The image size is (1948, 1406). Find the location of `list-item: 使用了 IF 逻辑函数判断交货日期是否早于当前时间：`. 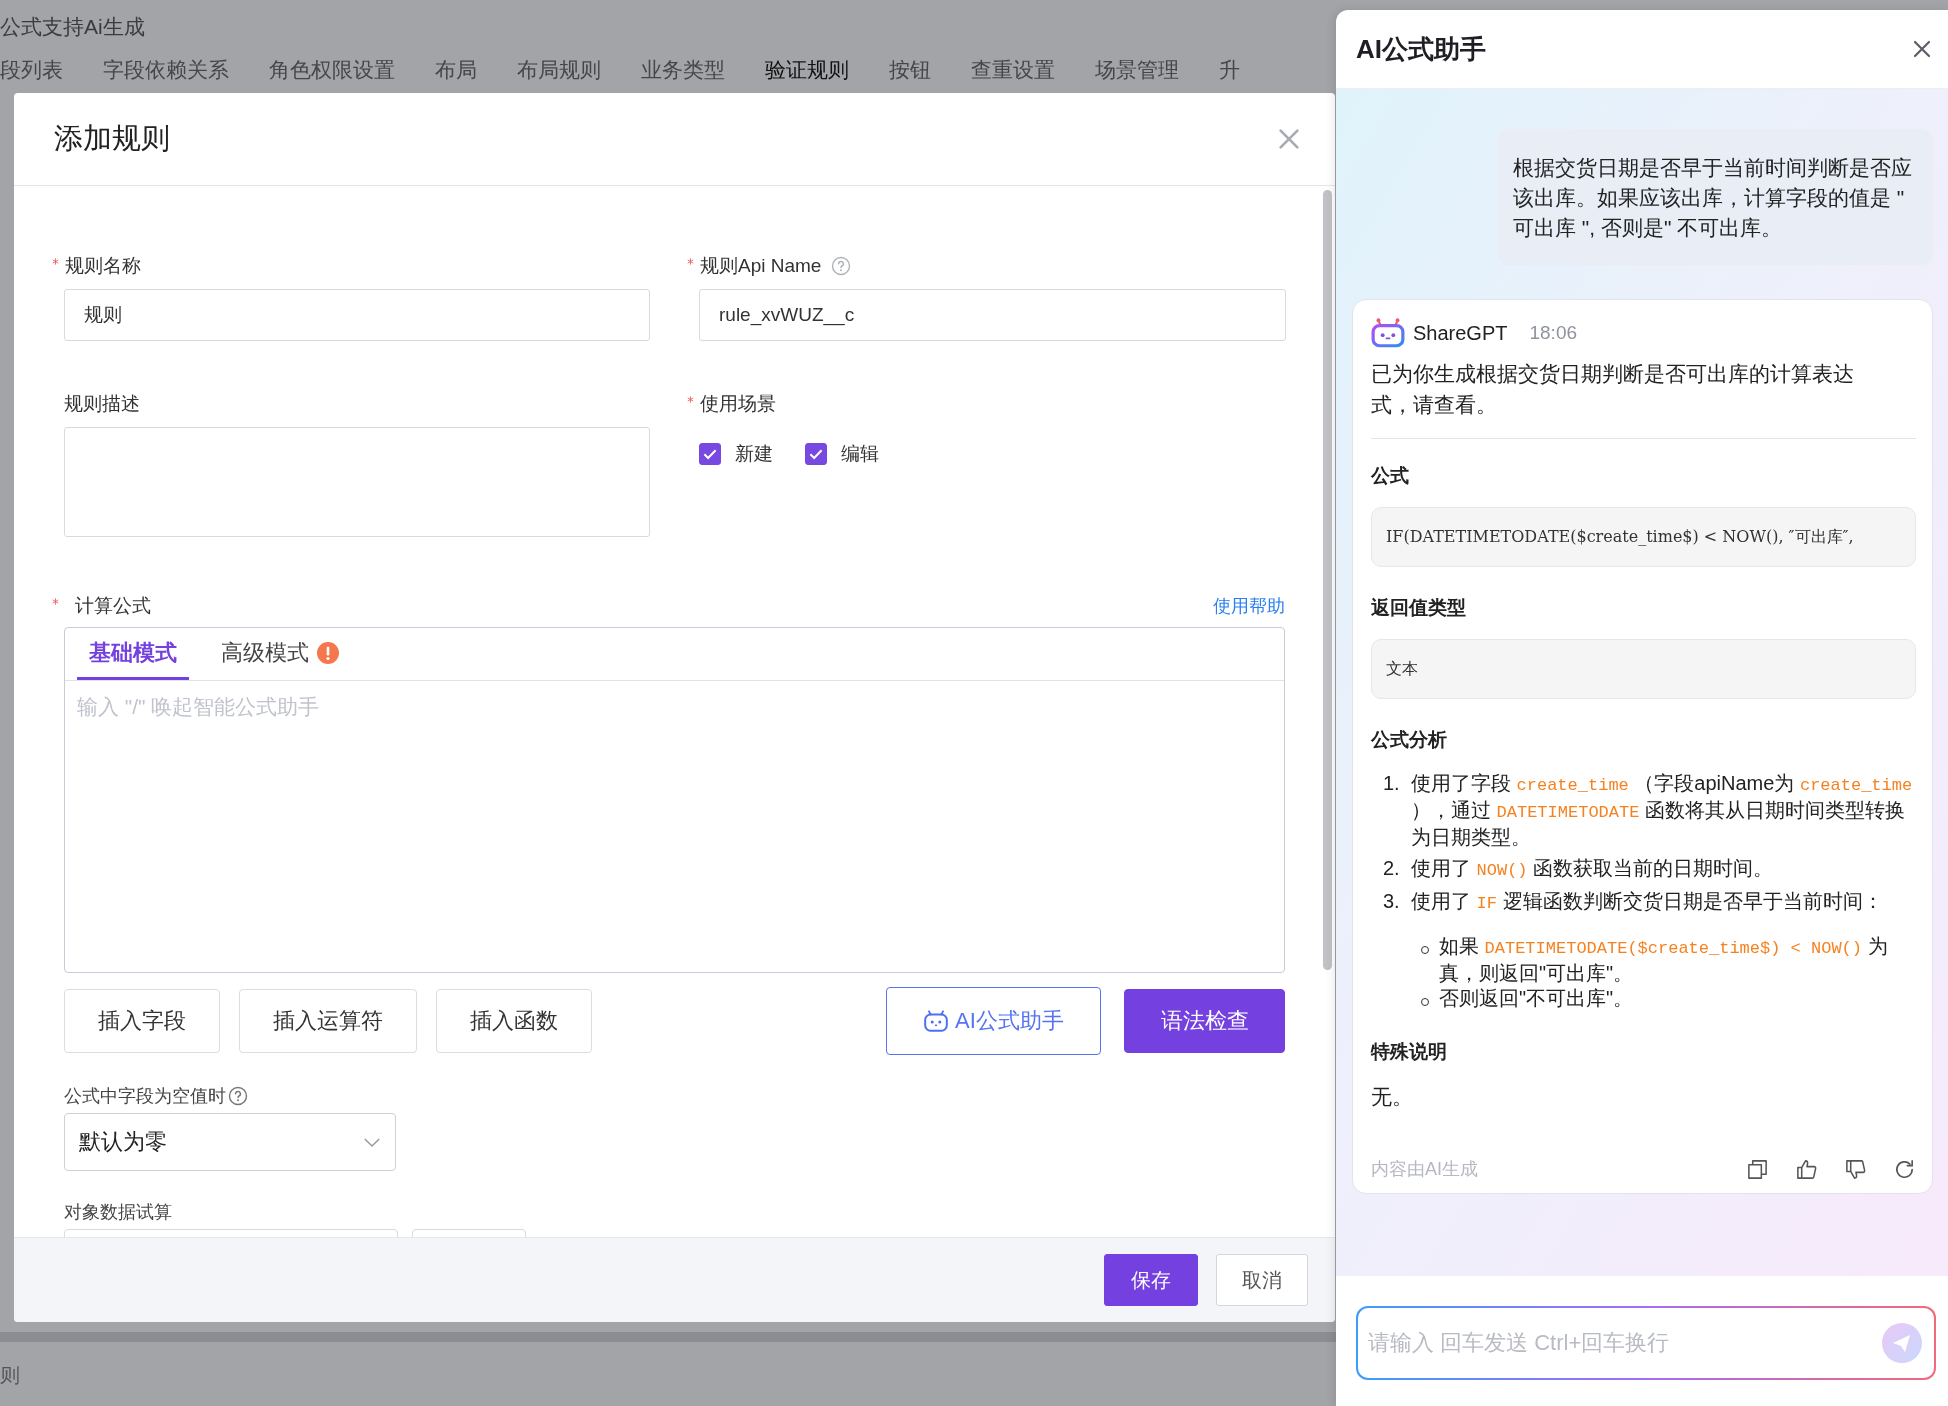

list-item: 使用了 IF 逻辑函数判断交货日期是否早于当前时间： is located at coordinates (1647, 902).